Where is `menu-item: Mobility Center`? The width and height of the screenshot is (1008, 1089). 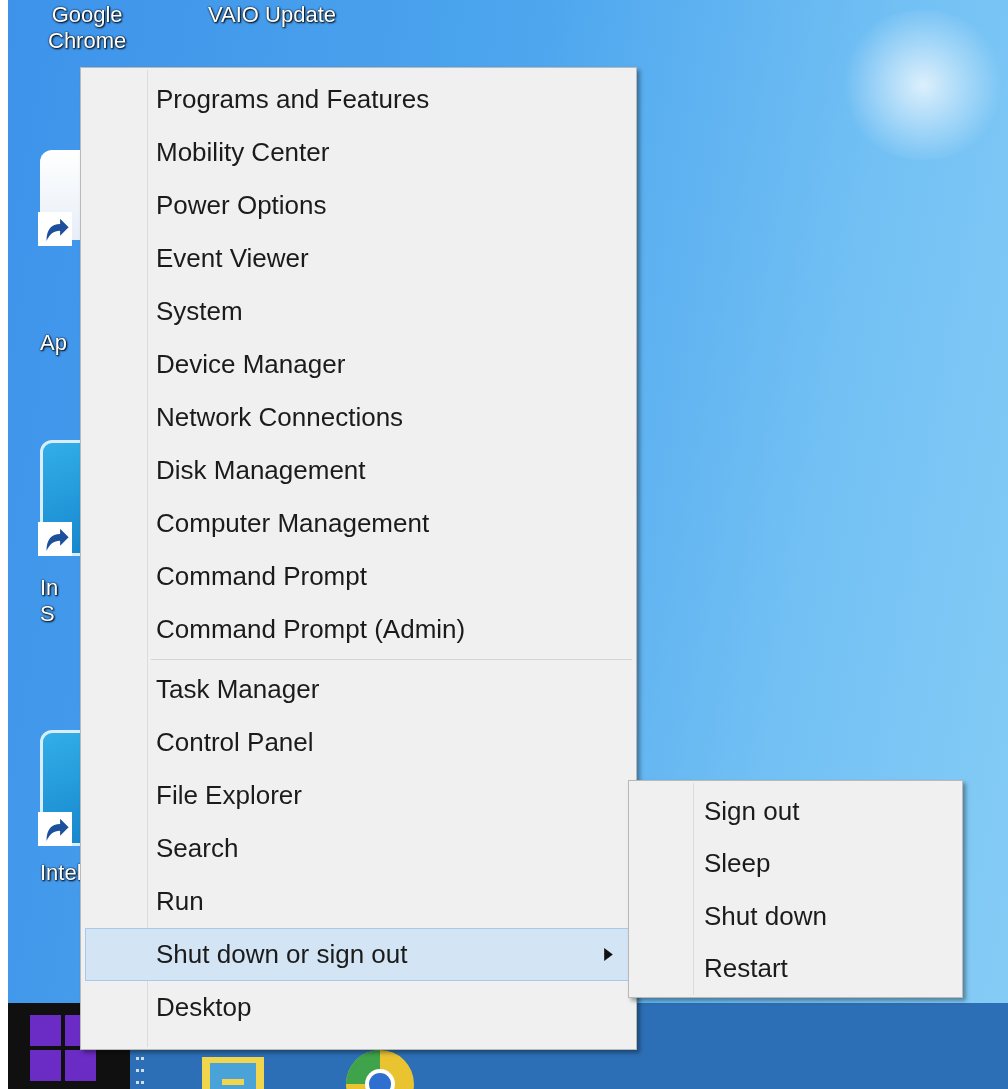 menu-item: Mobility Center is located at coordinates (358, 152).